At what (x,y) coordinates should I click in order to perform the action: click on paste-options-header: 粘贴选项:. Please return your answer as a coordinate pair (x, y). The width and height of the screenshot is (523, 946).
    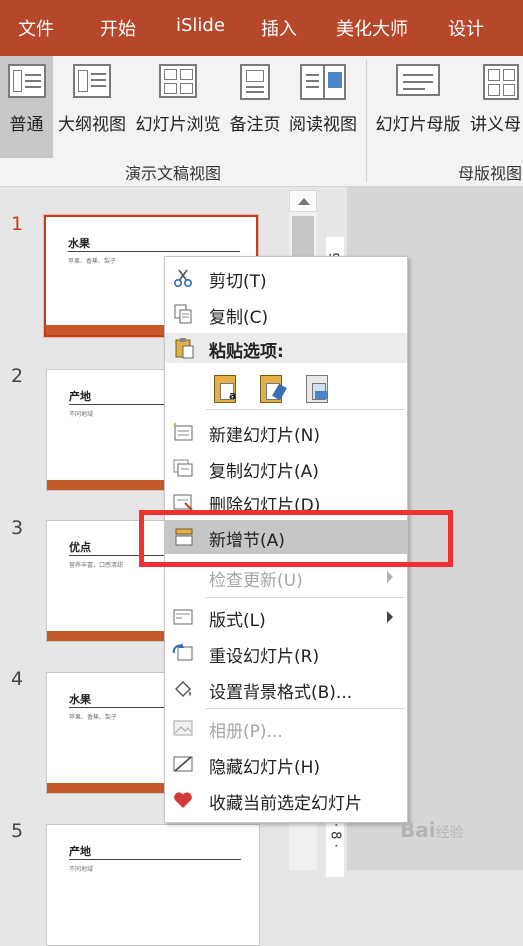
    Looking at the image, I should click on (286, 348).